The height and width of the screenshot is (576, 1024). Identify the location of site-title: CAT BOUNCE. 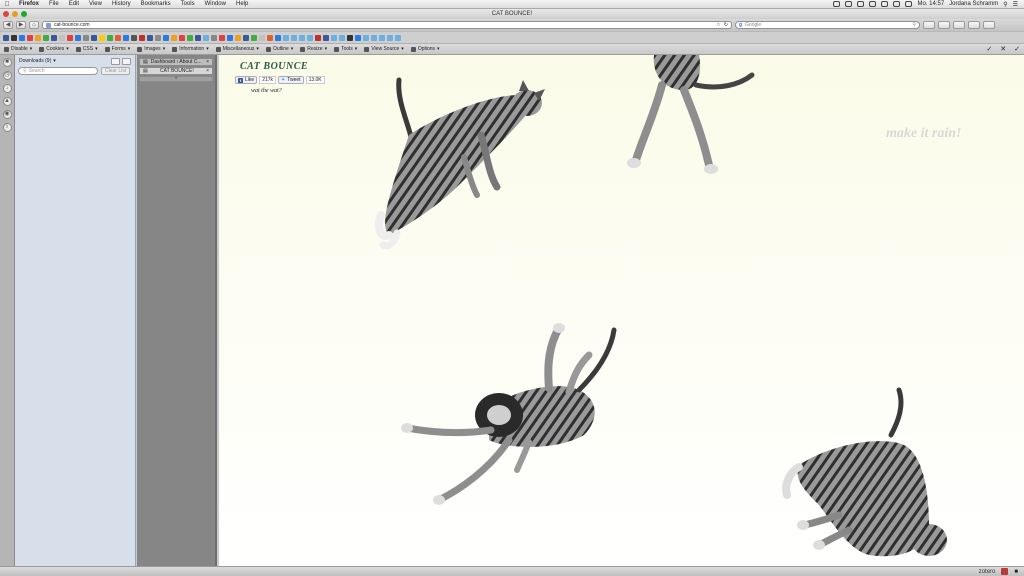
(274, 66).